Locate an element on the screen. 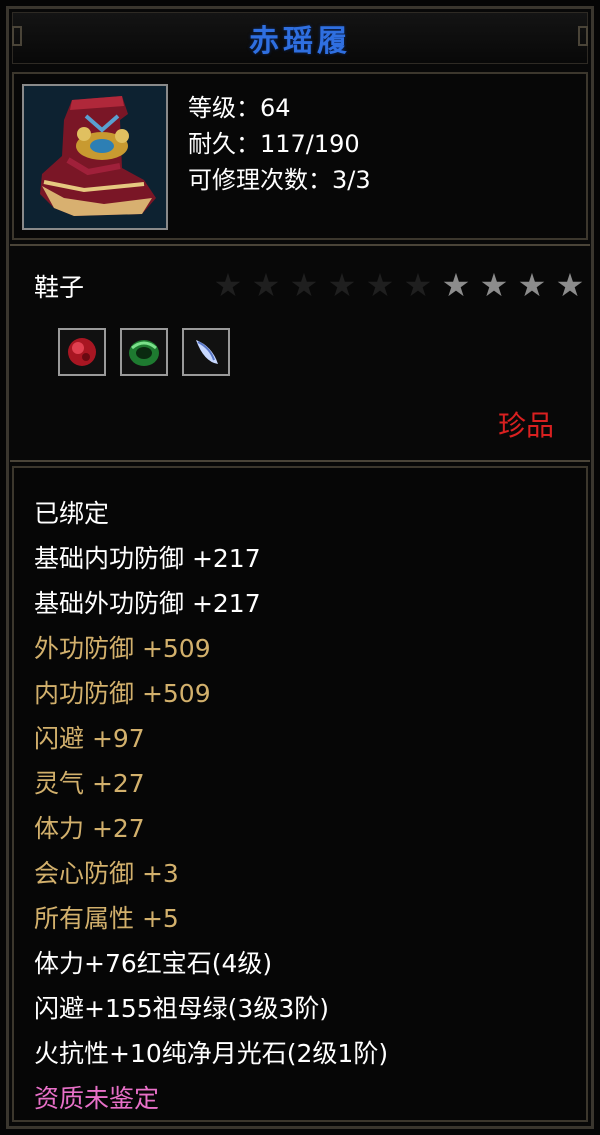 This screenshot has width=600, height=1135. attribute-line: 已绑定 is located at coordinates (72, 513).